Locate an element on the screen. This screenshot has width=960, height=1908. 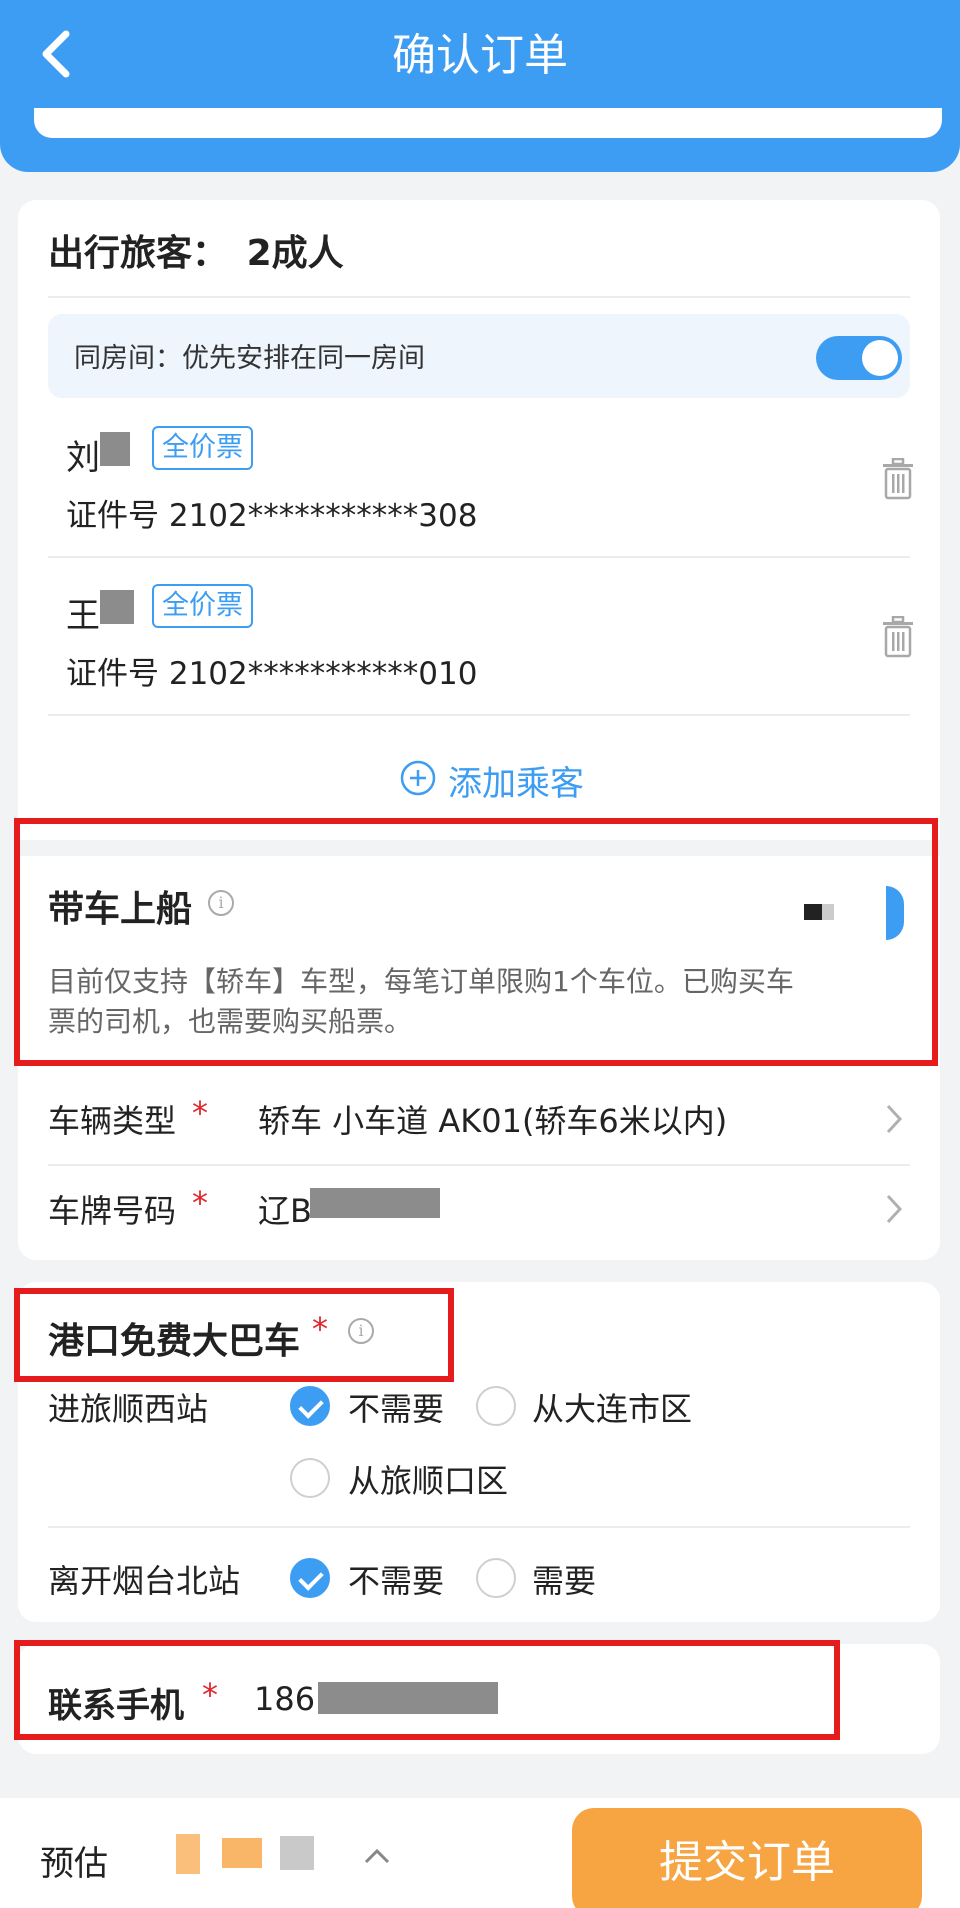
passenger-name: 刘 is located at coordinates (83, 458).